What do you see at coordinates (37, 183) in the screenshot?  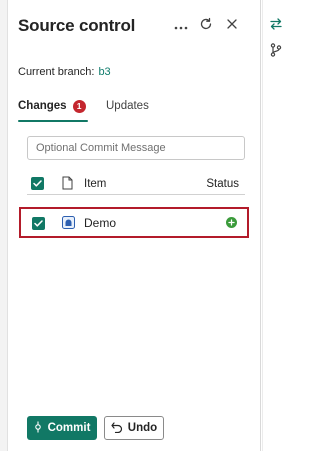 I see `select-all-checkbox` at bounding box center [37, 183].